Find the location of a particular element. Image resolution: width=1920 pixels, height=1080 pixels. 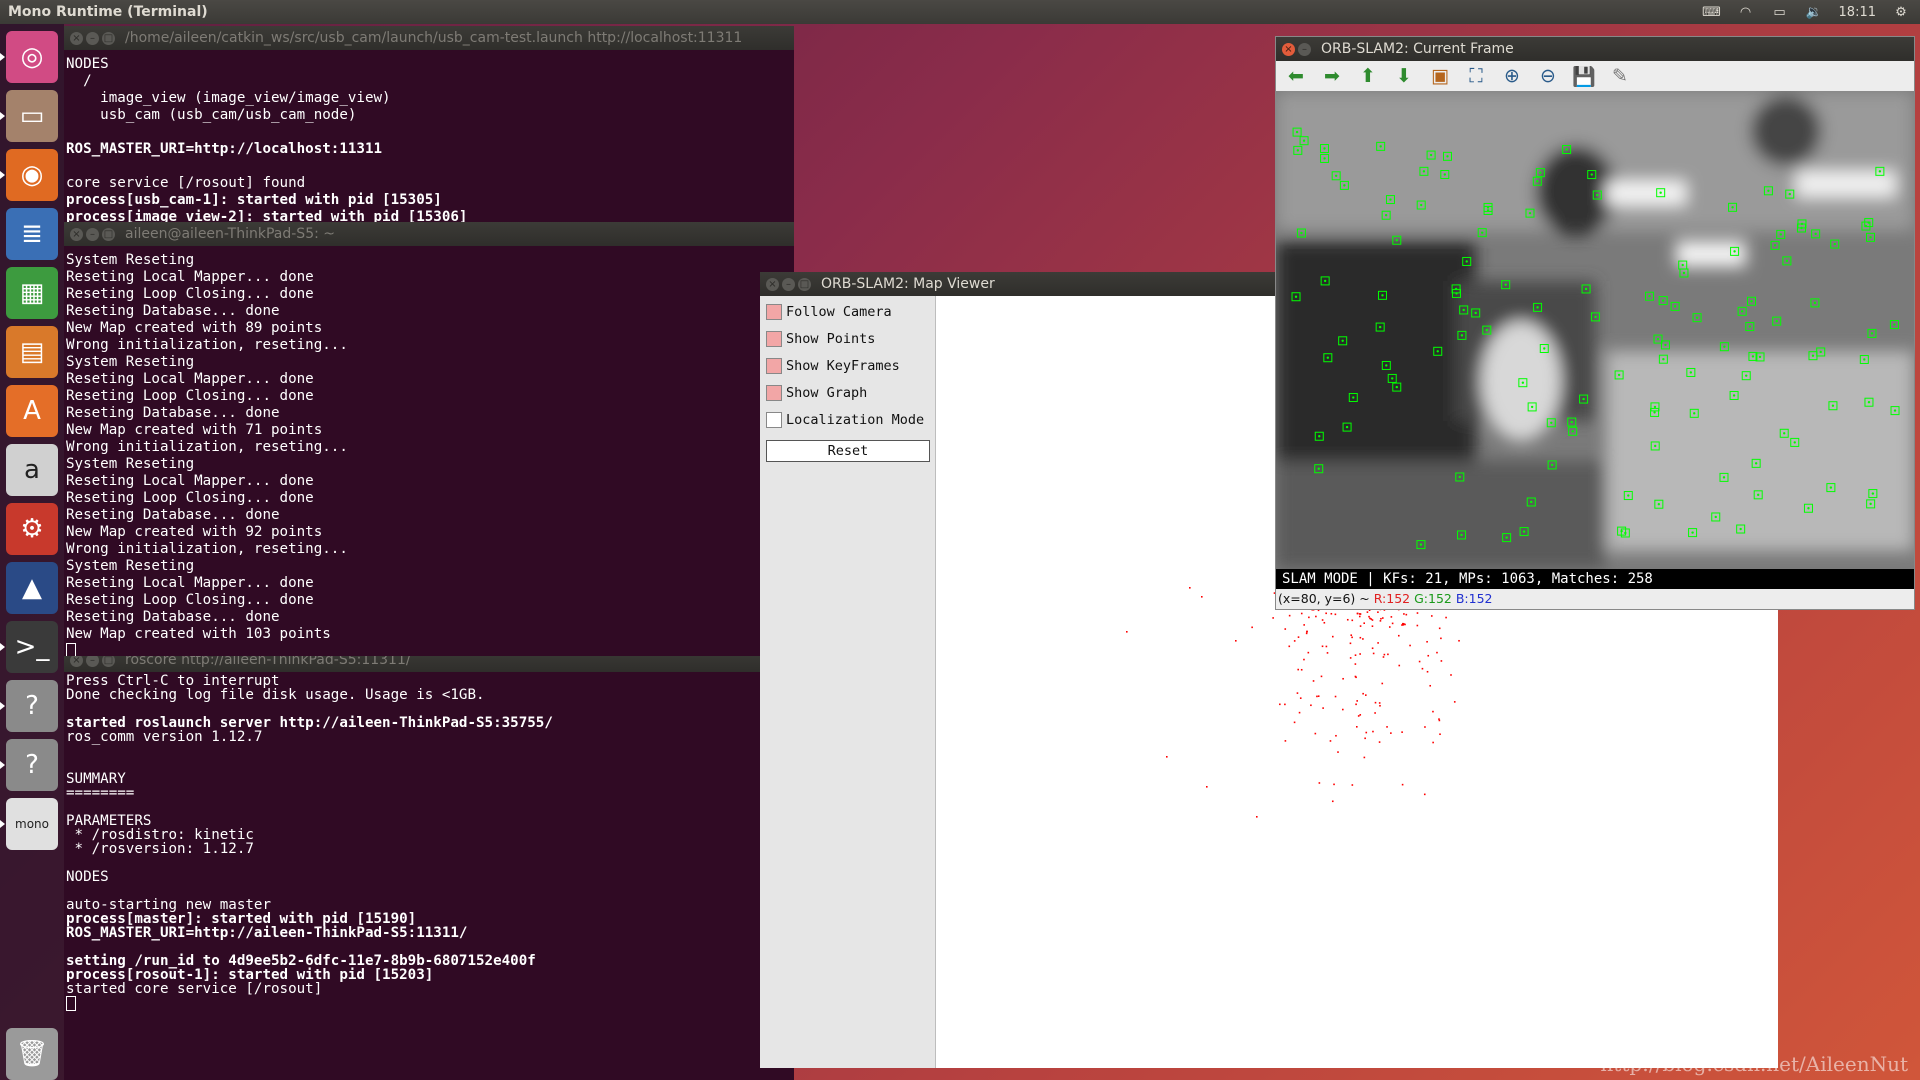

zoom-in-icon: ⊕ is located at coordinates (1512, 76).